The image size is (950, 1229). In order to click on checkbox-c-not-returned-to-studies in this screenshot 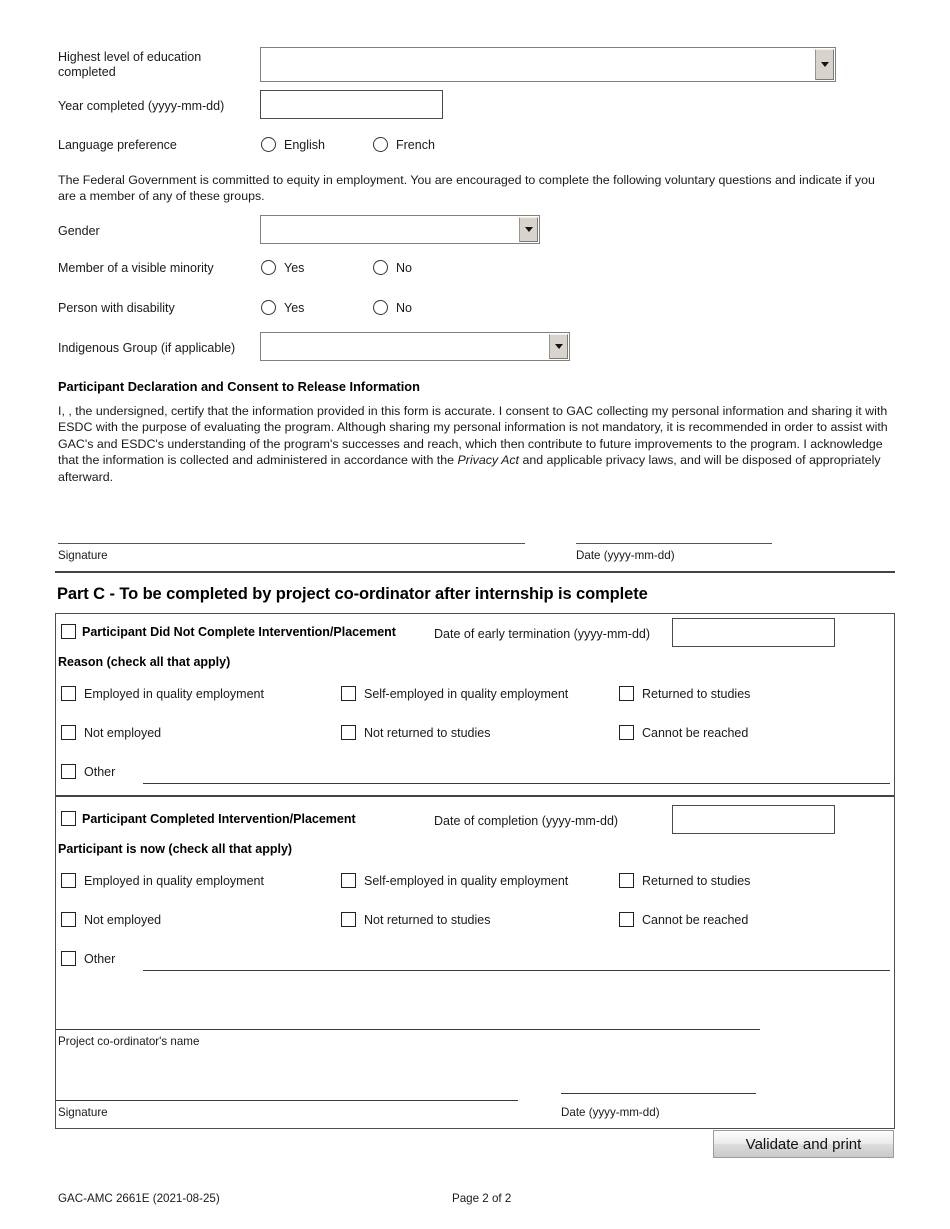, I will do `click(348, 919)`.